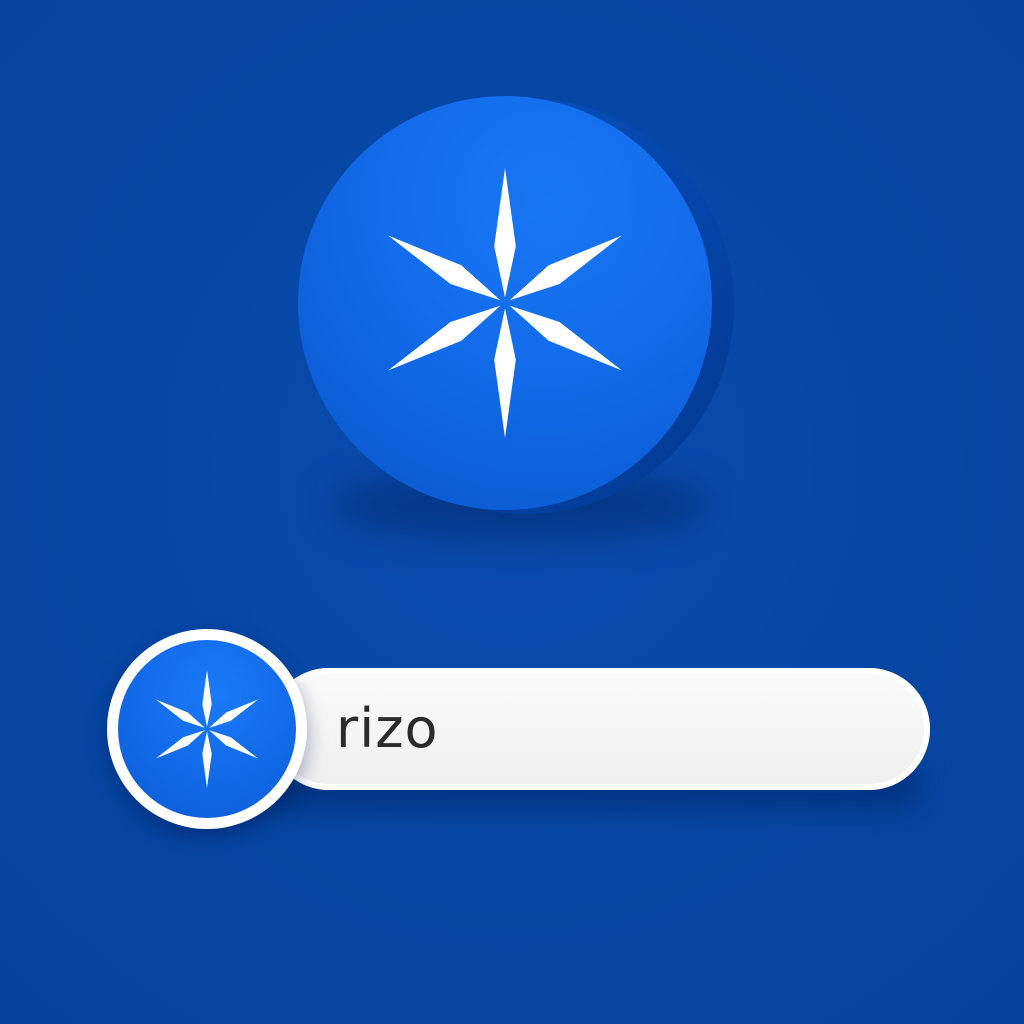  What do you see at coordinates (387, 729) in the screenshot?
I see `search-bar-text: rizo` at bounding box center [387, 729].